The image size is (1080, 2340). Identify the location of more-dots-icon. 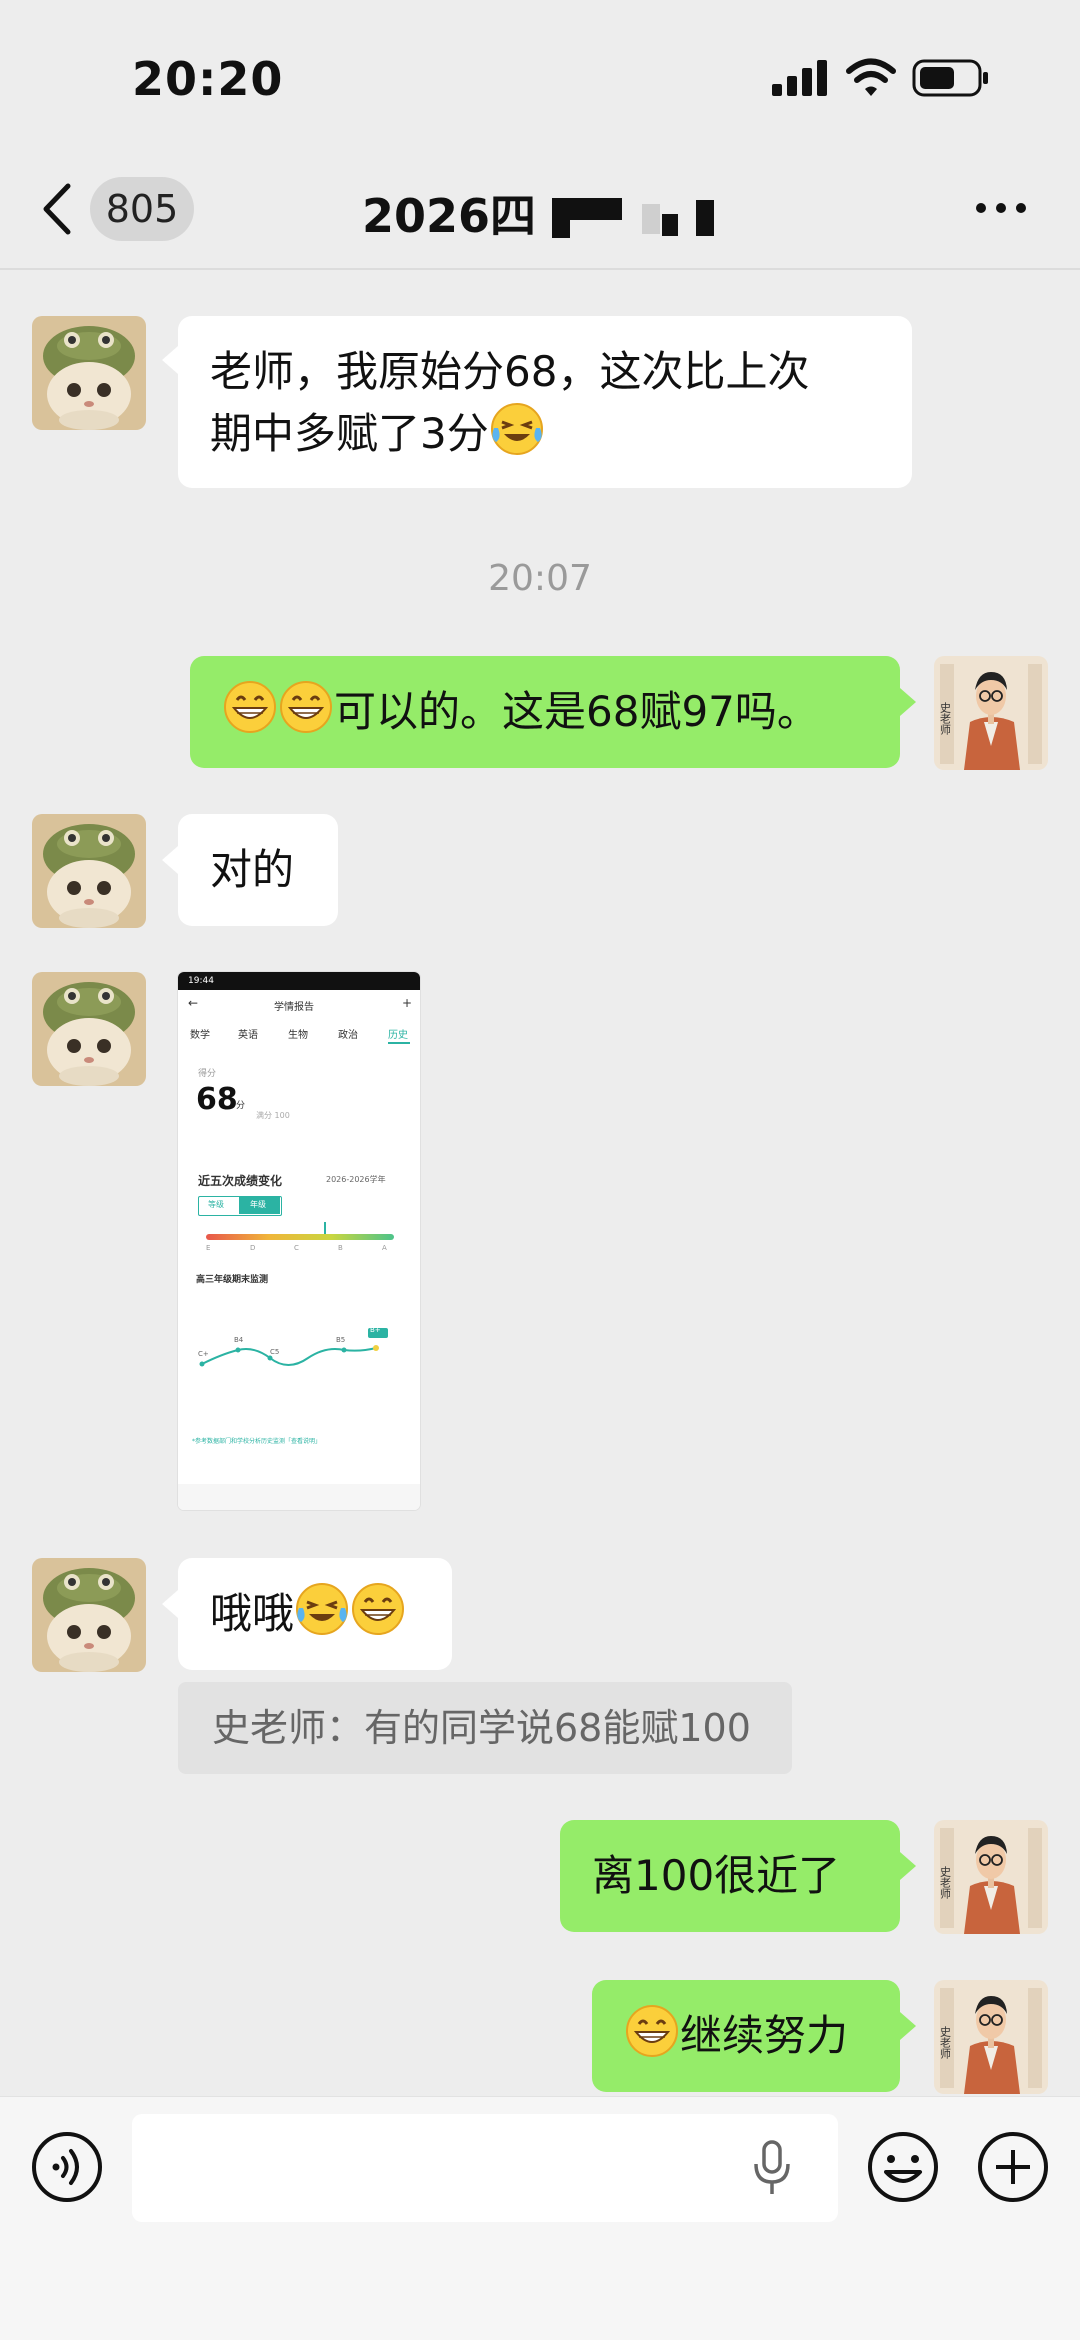
(1001, 208).